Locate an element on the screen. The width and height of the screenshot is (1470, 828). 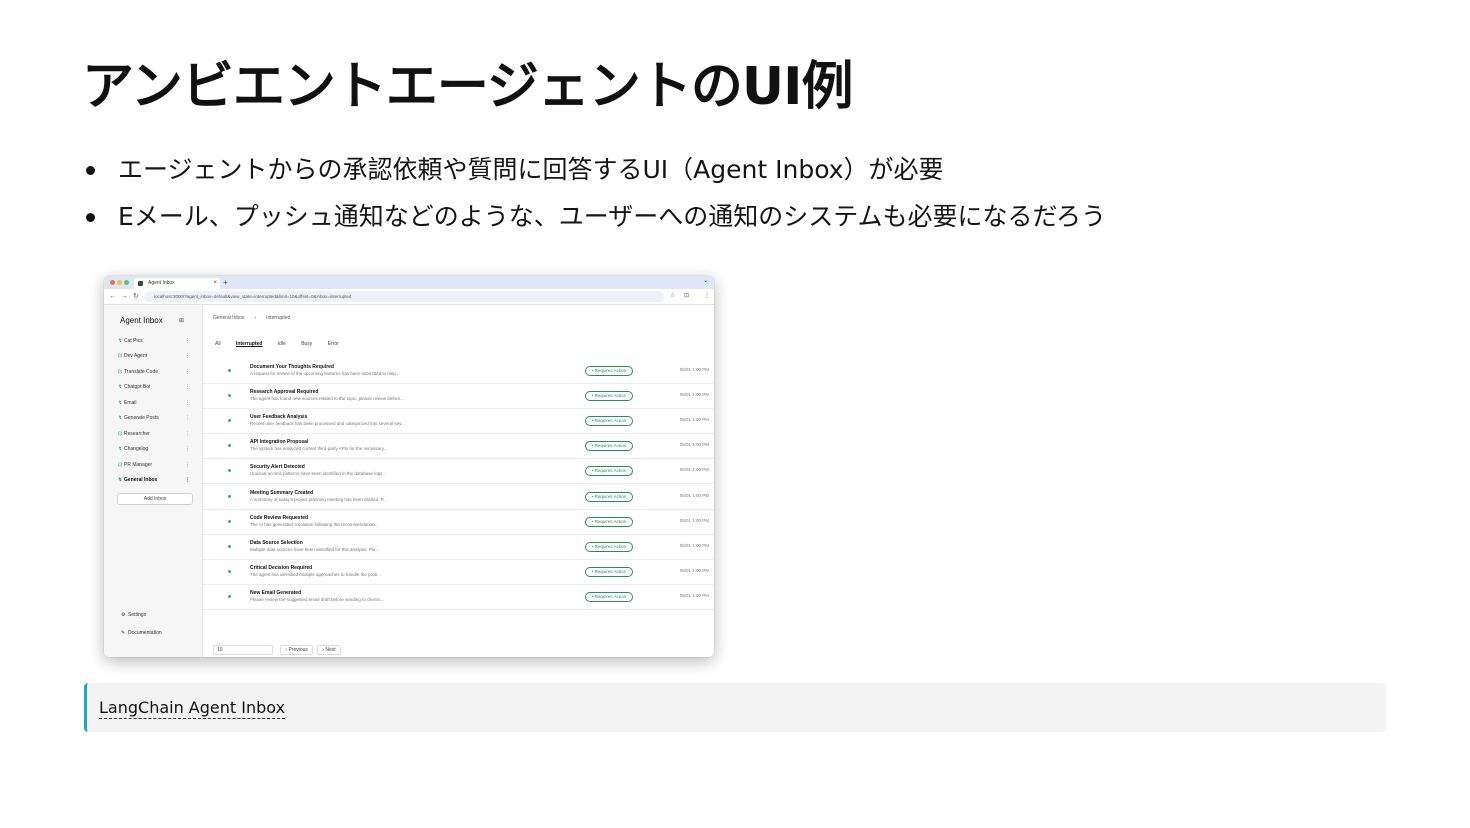
tab-title: Agent Inbox is located at coordinates (161, 283).